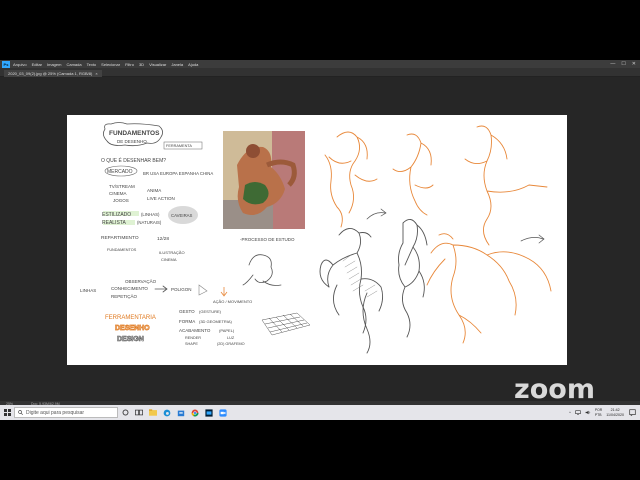 The image size is (640, 480). What do you see at coordinates (570, 412) in the screenshot?
I see `show-hidden-icons-icon: ^` at bounding box center [570, 412].